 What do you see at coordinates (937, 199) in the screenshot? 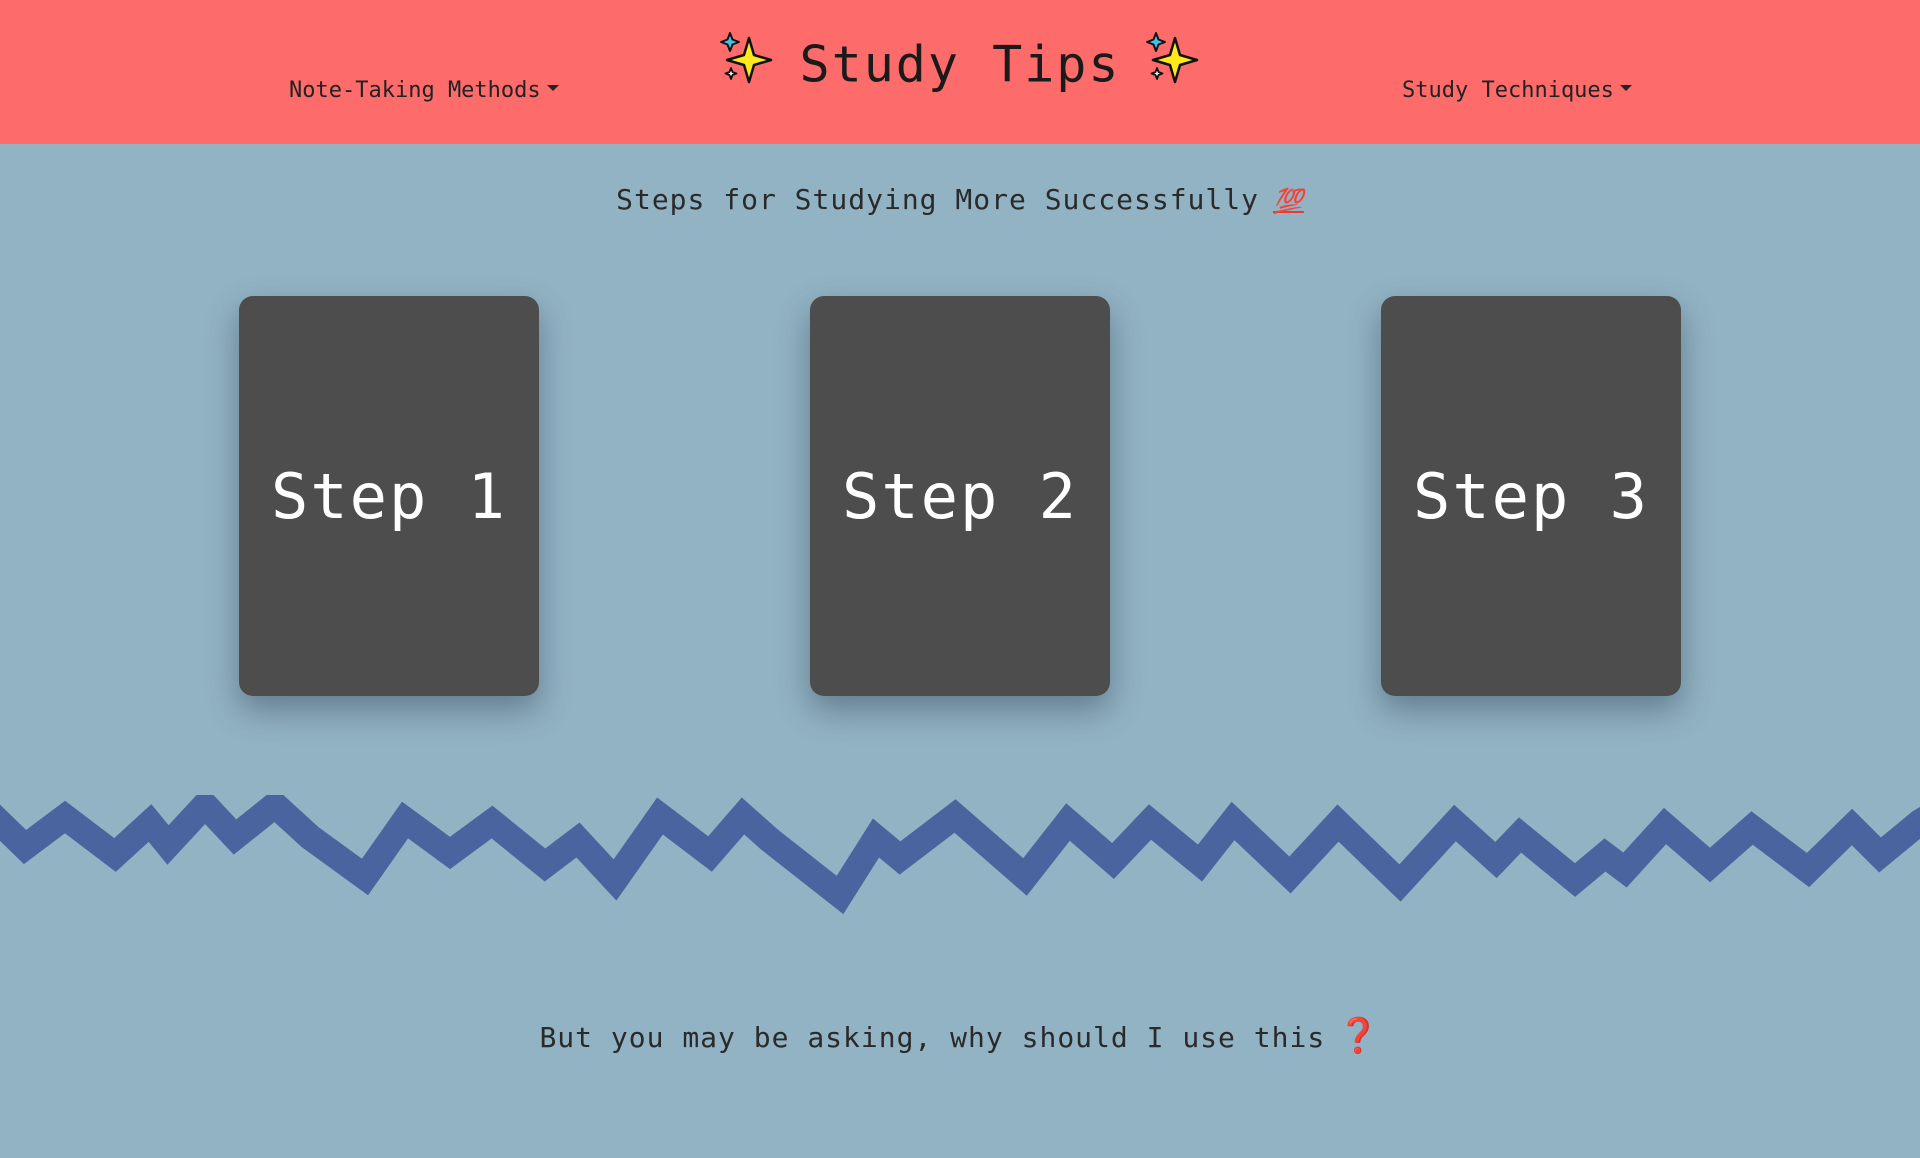
I see `steps-heading-text: Steps for Studying More Successfully` at bounding box center [937, 199].